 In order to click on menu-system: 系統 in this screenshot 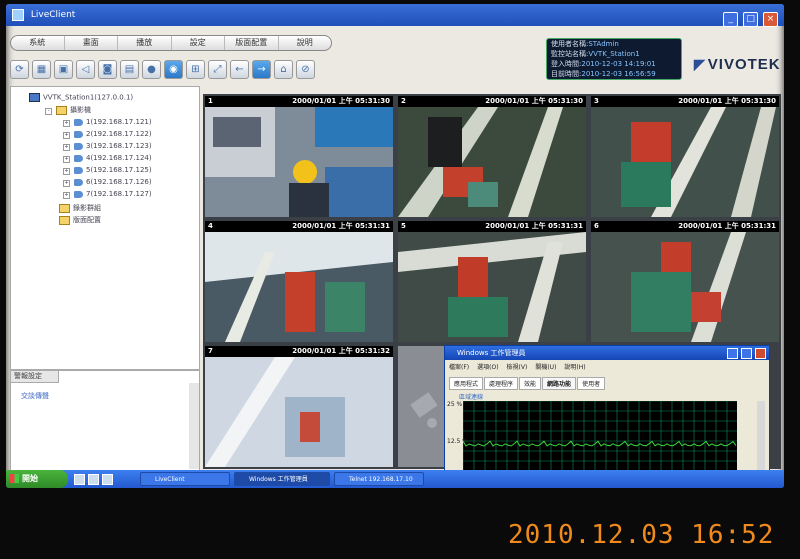, I will do `click(38, 43)`.